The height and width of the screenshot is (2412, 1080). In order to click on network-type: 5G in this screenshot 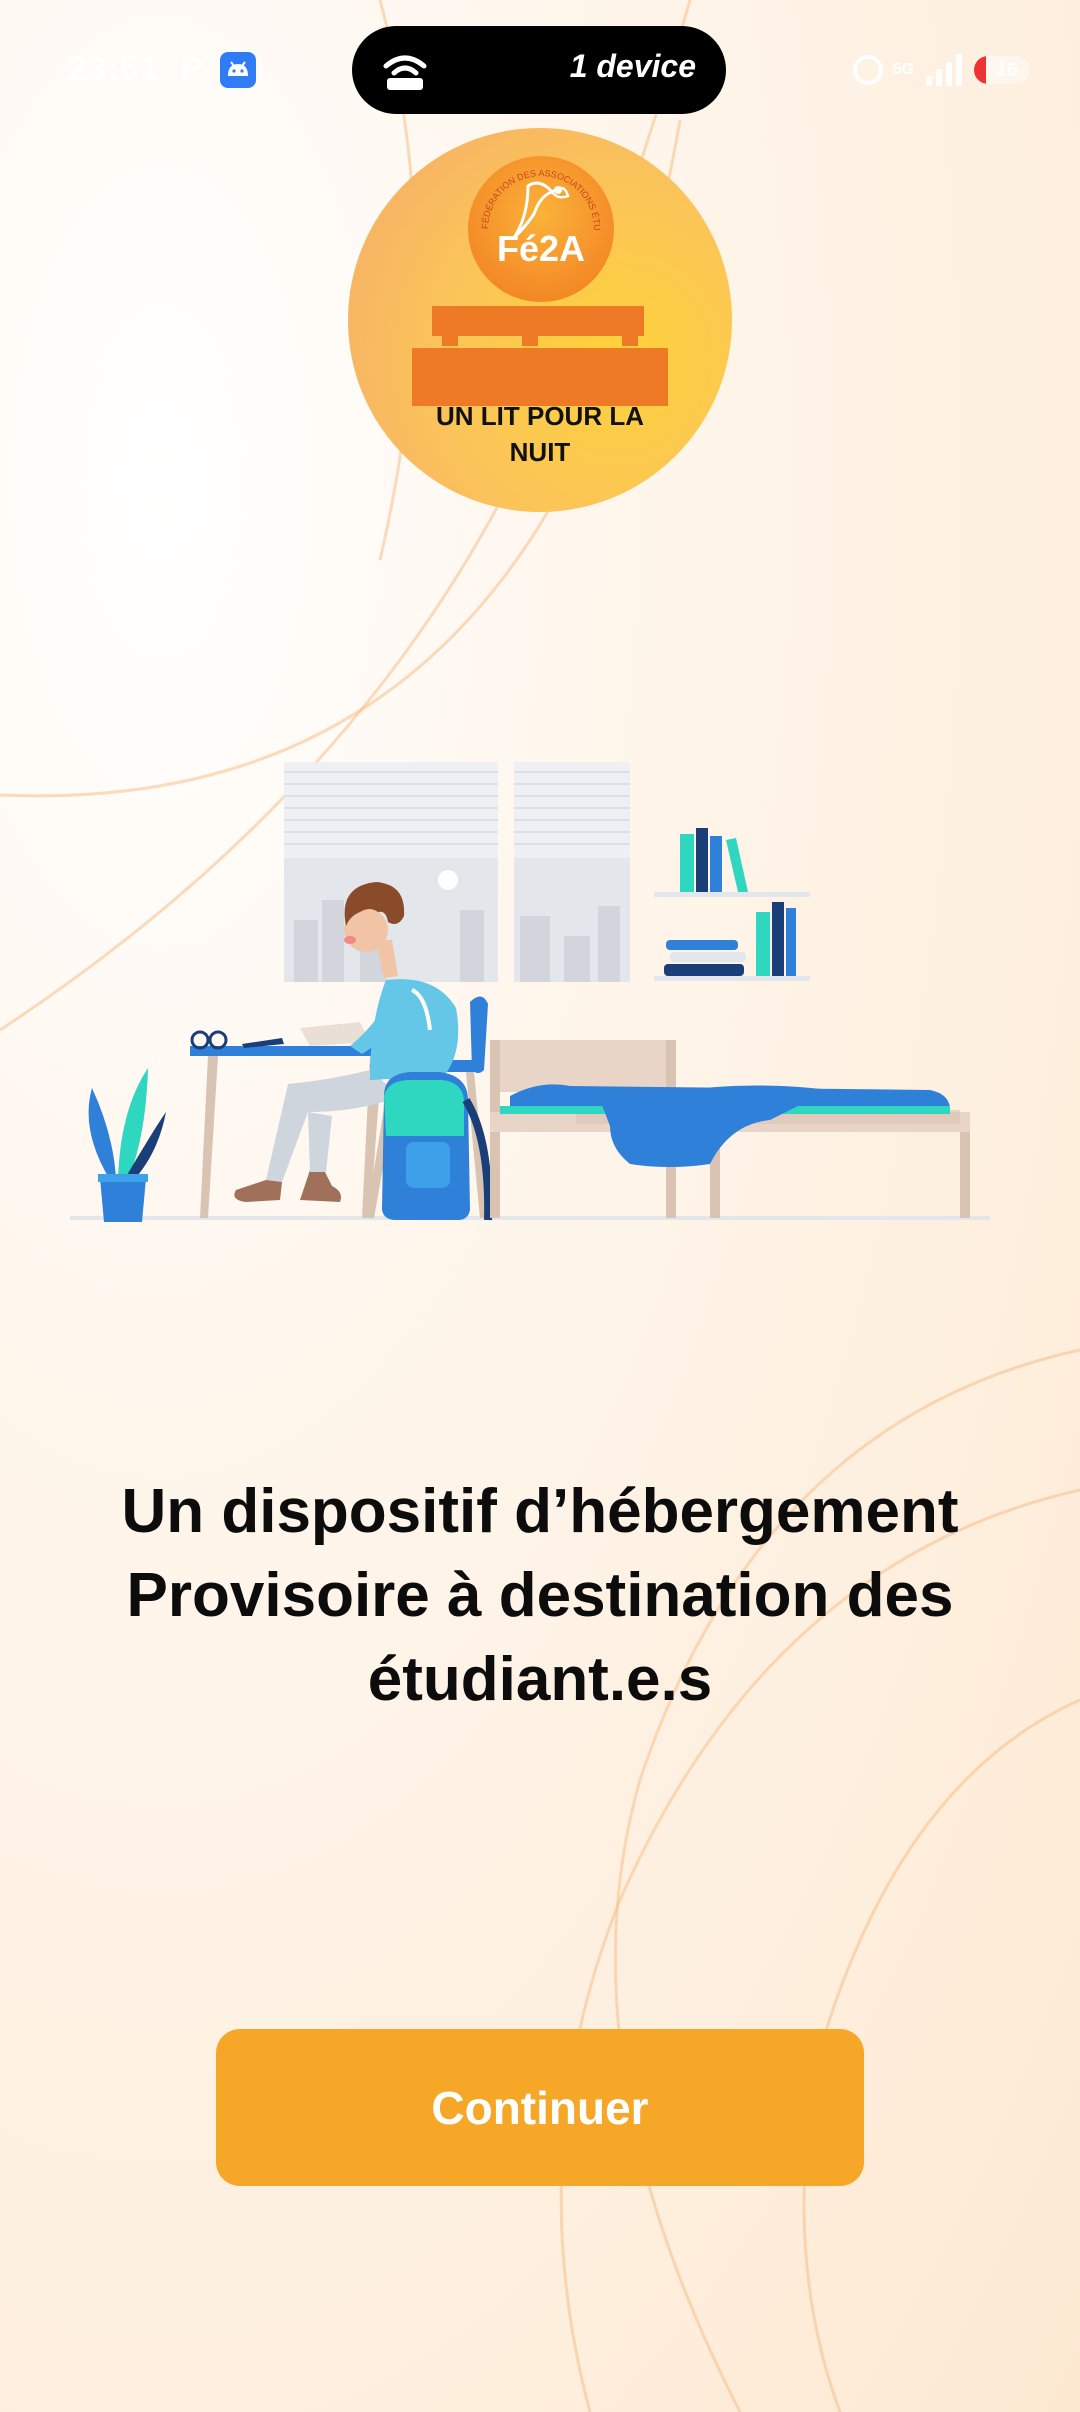, I will do `click(903, 69)`.